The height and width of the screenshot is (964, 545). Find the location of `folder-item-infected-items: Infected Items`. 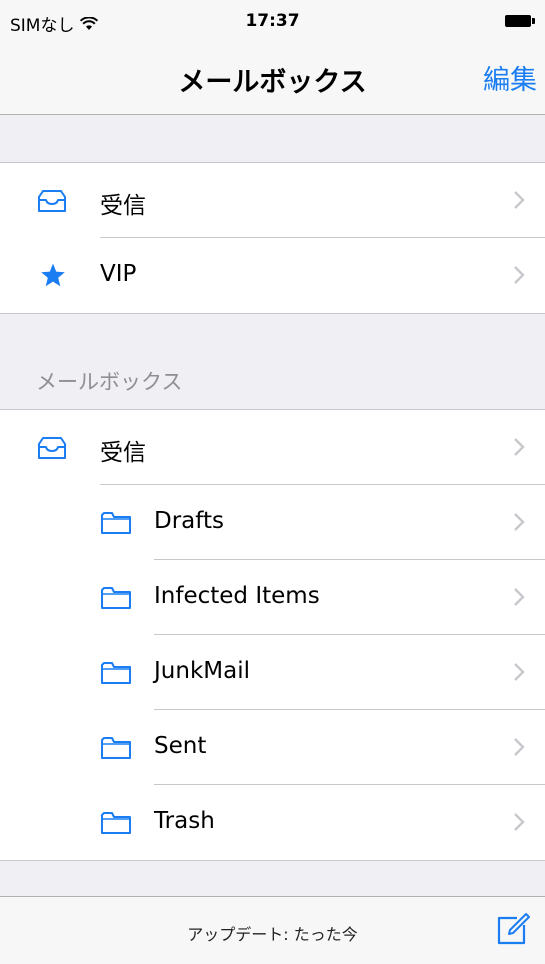

folder-item-infected-items: Infected Items is located at coordinates (272, 597).